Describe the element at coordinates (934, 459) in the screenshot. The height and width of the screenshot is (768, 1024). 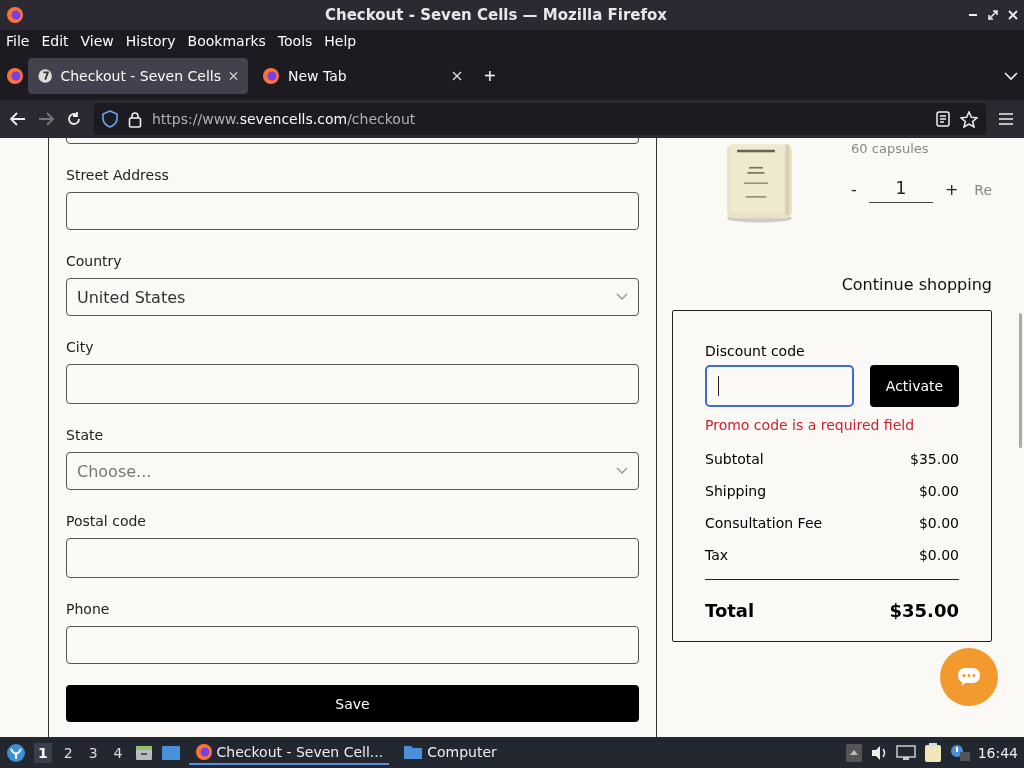
I see `line-amount: $35.00` at that location.